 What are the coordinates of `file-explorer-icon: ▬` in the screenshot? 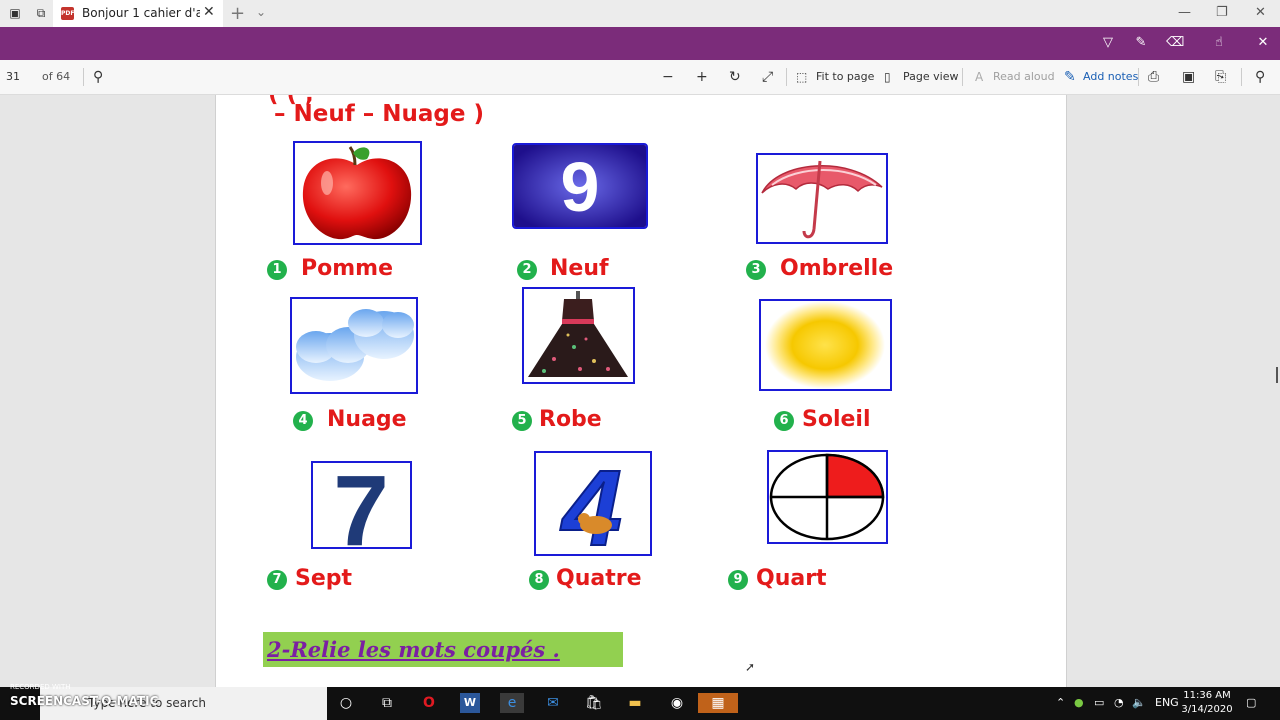 It's located at (635, 703).